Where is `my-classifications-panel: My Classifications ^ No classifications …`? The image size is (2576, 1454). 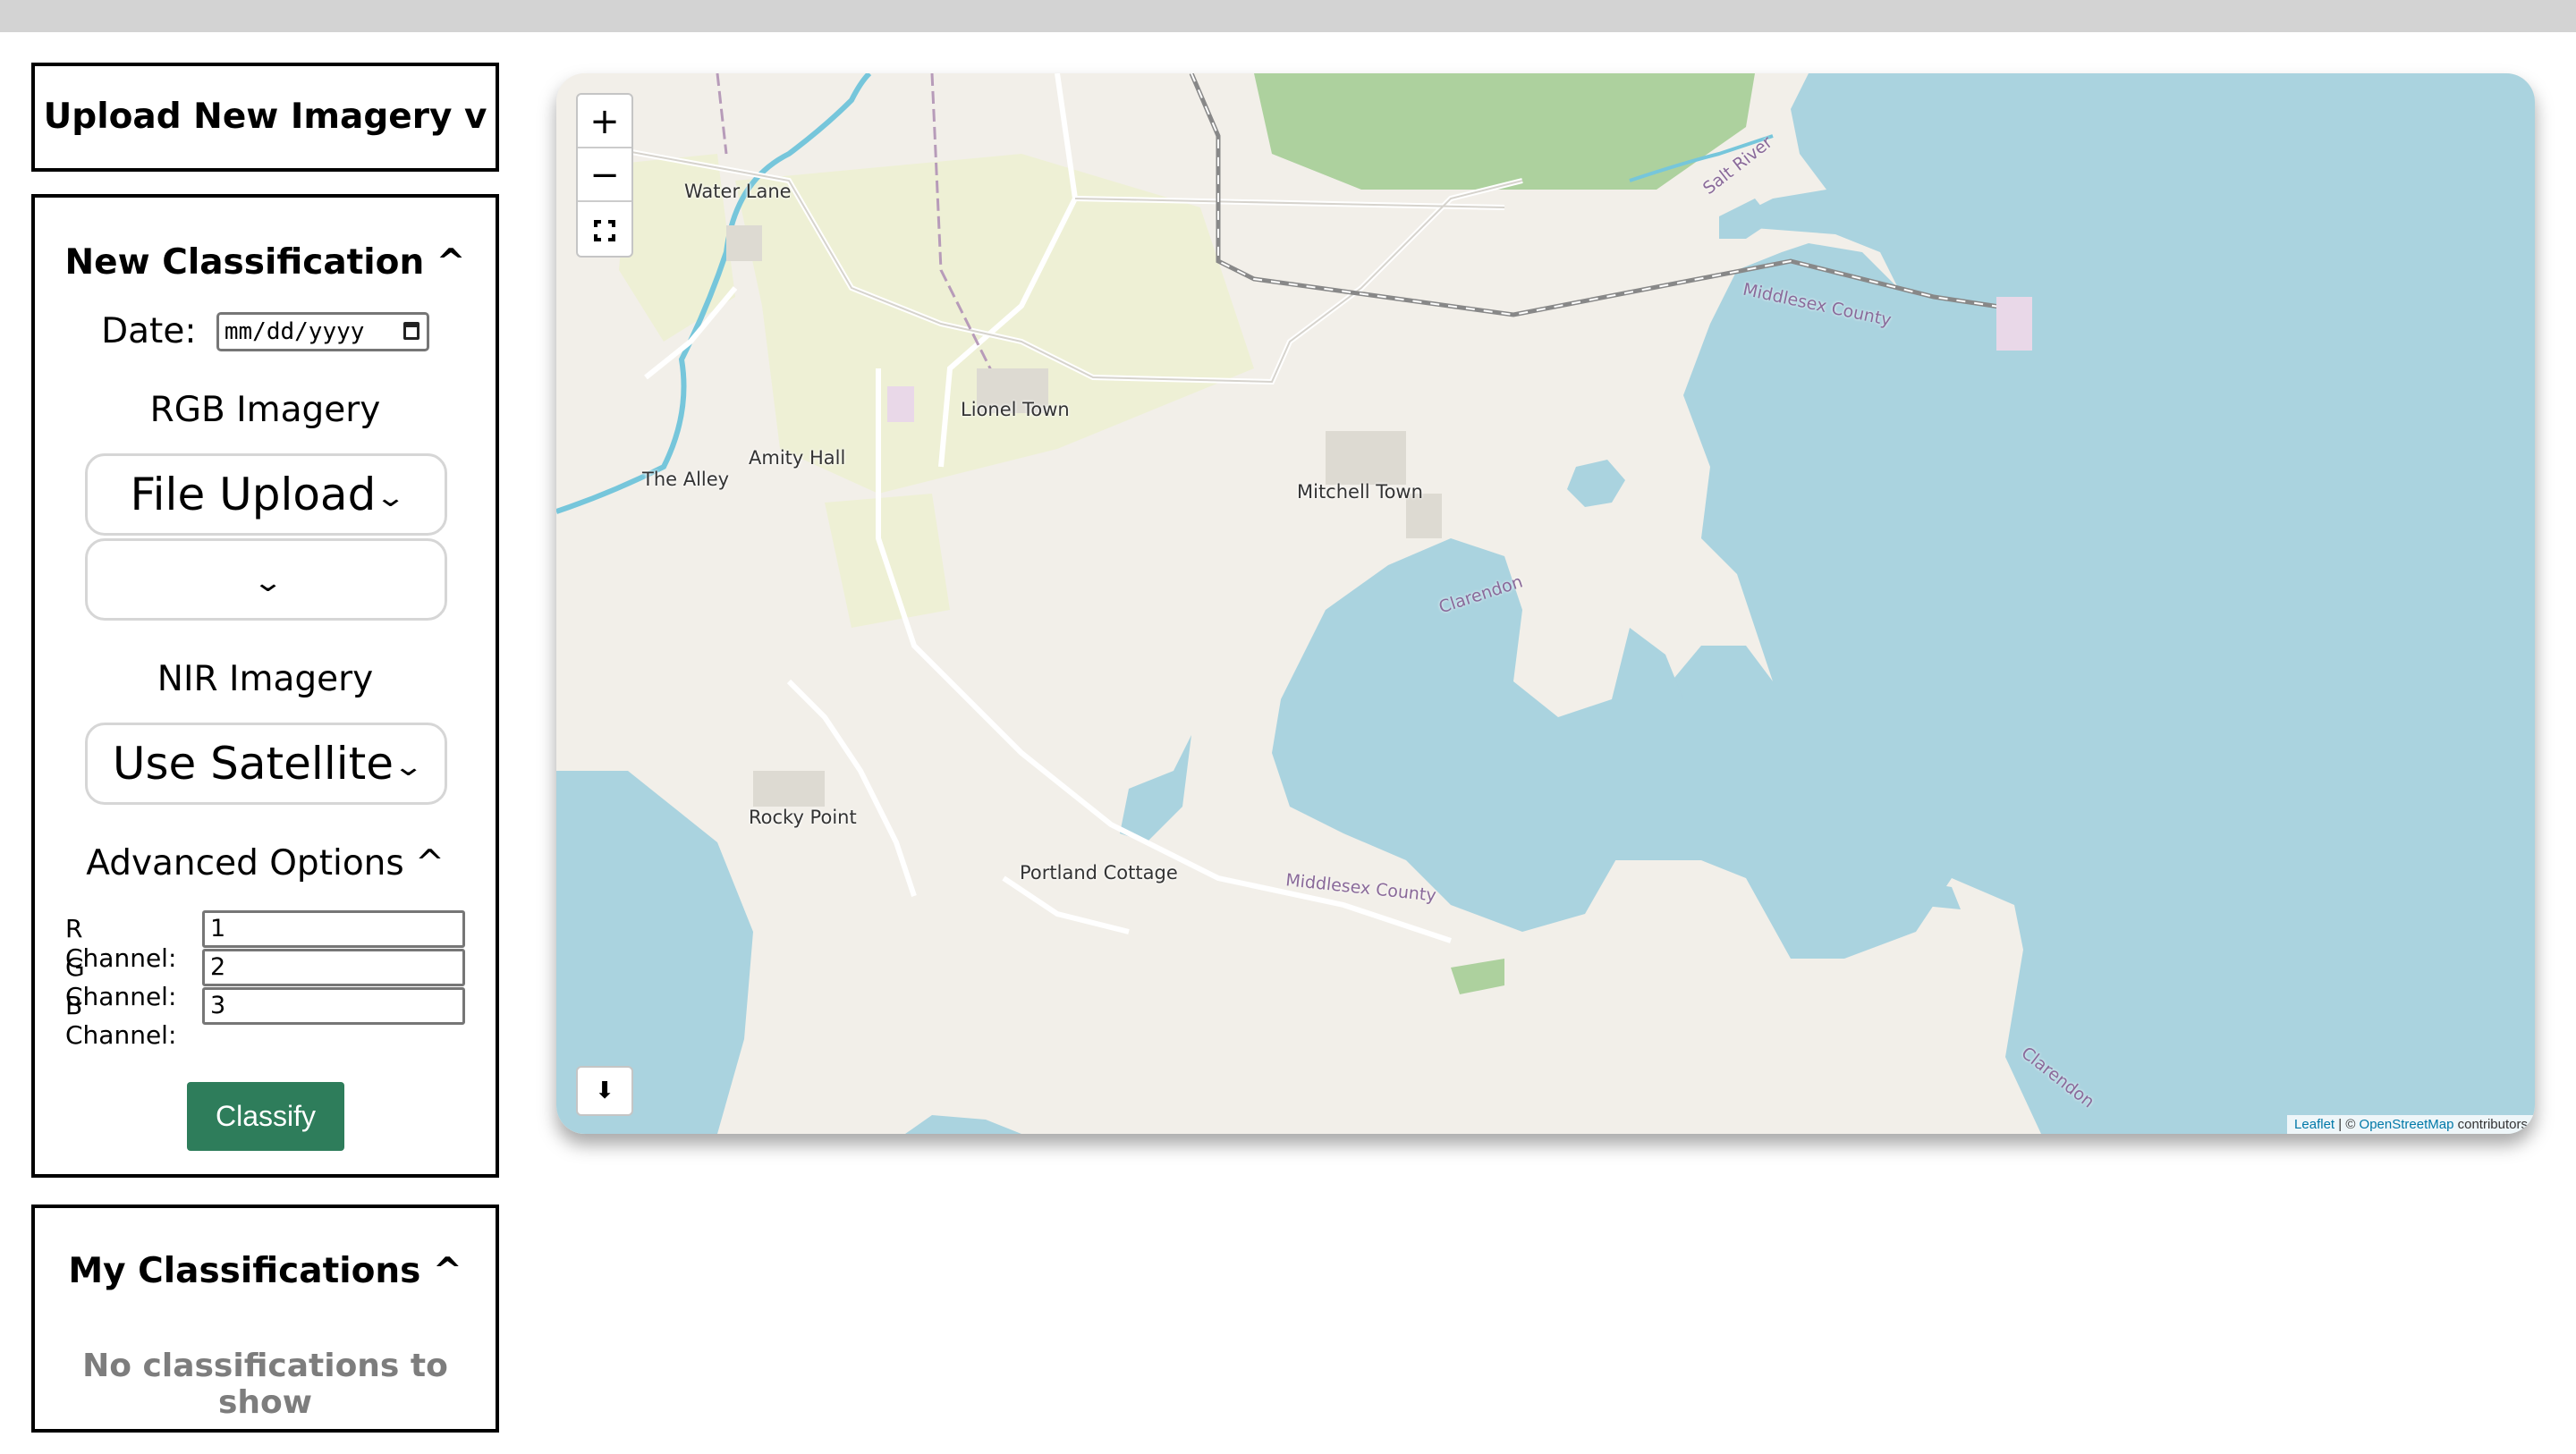 my-classifications-panel: My Classifications ^ No classifications … is located at coordinates (265, 1319).